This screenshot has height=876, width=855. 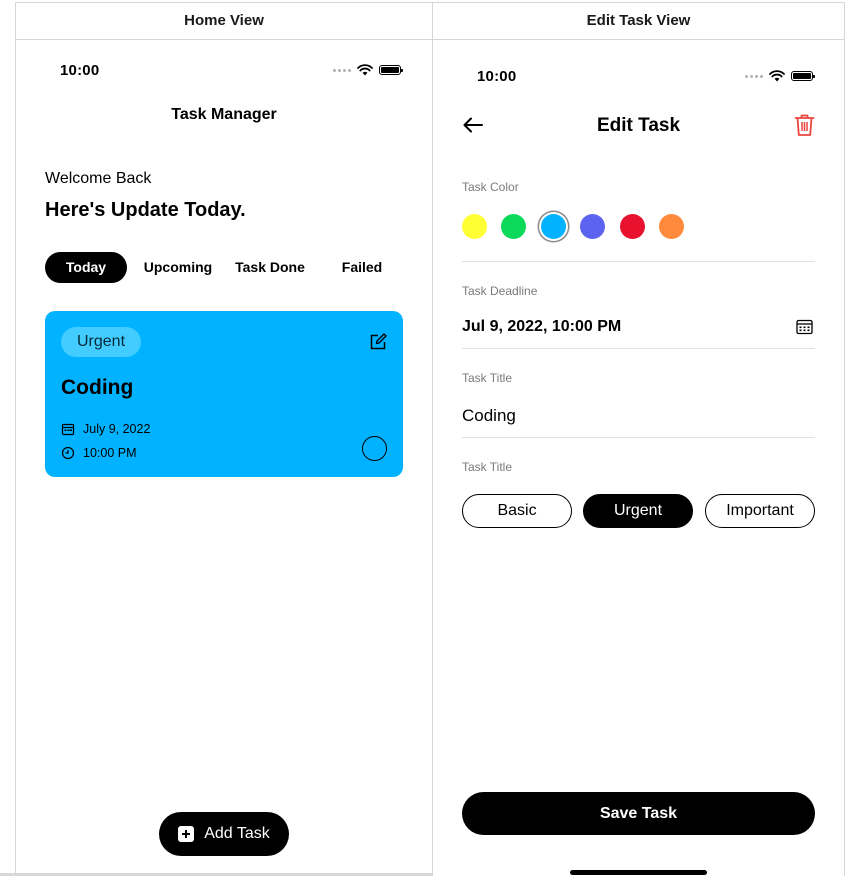 What do you see at coordinates (110, 453) in the screenshot?
I see `task-time: 10:00 PM` at bounding box center [110, 453].